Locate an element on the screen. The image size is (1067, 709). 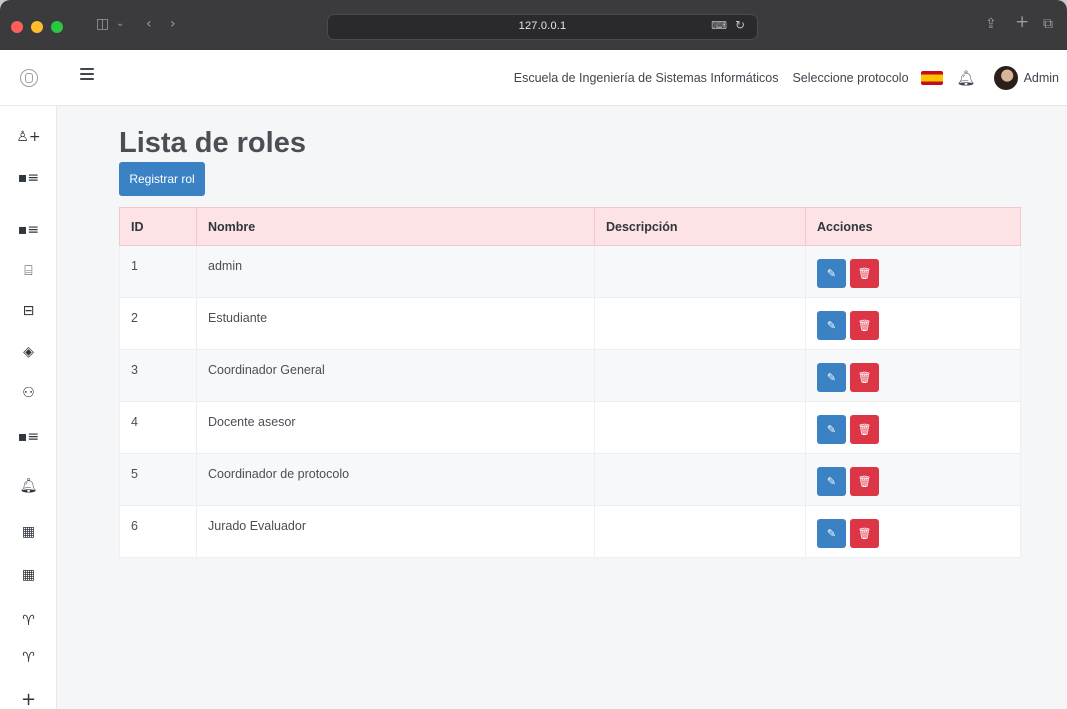
cell-id: 4 is located at coordinates (158, 427).